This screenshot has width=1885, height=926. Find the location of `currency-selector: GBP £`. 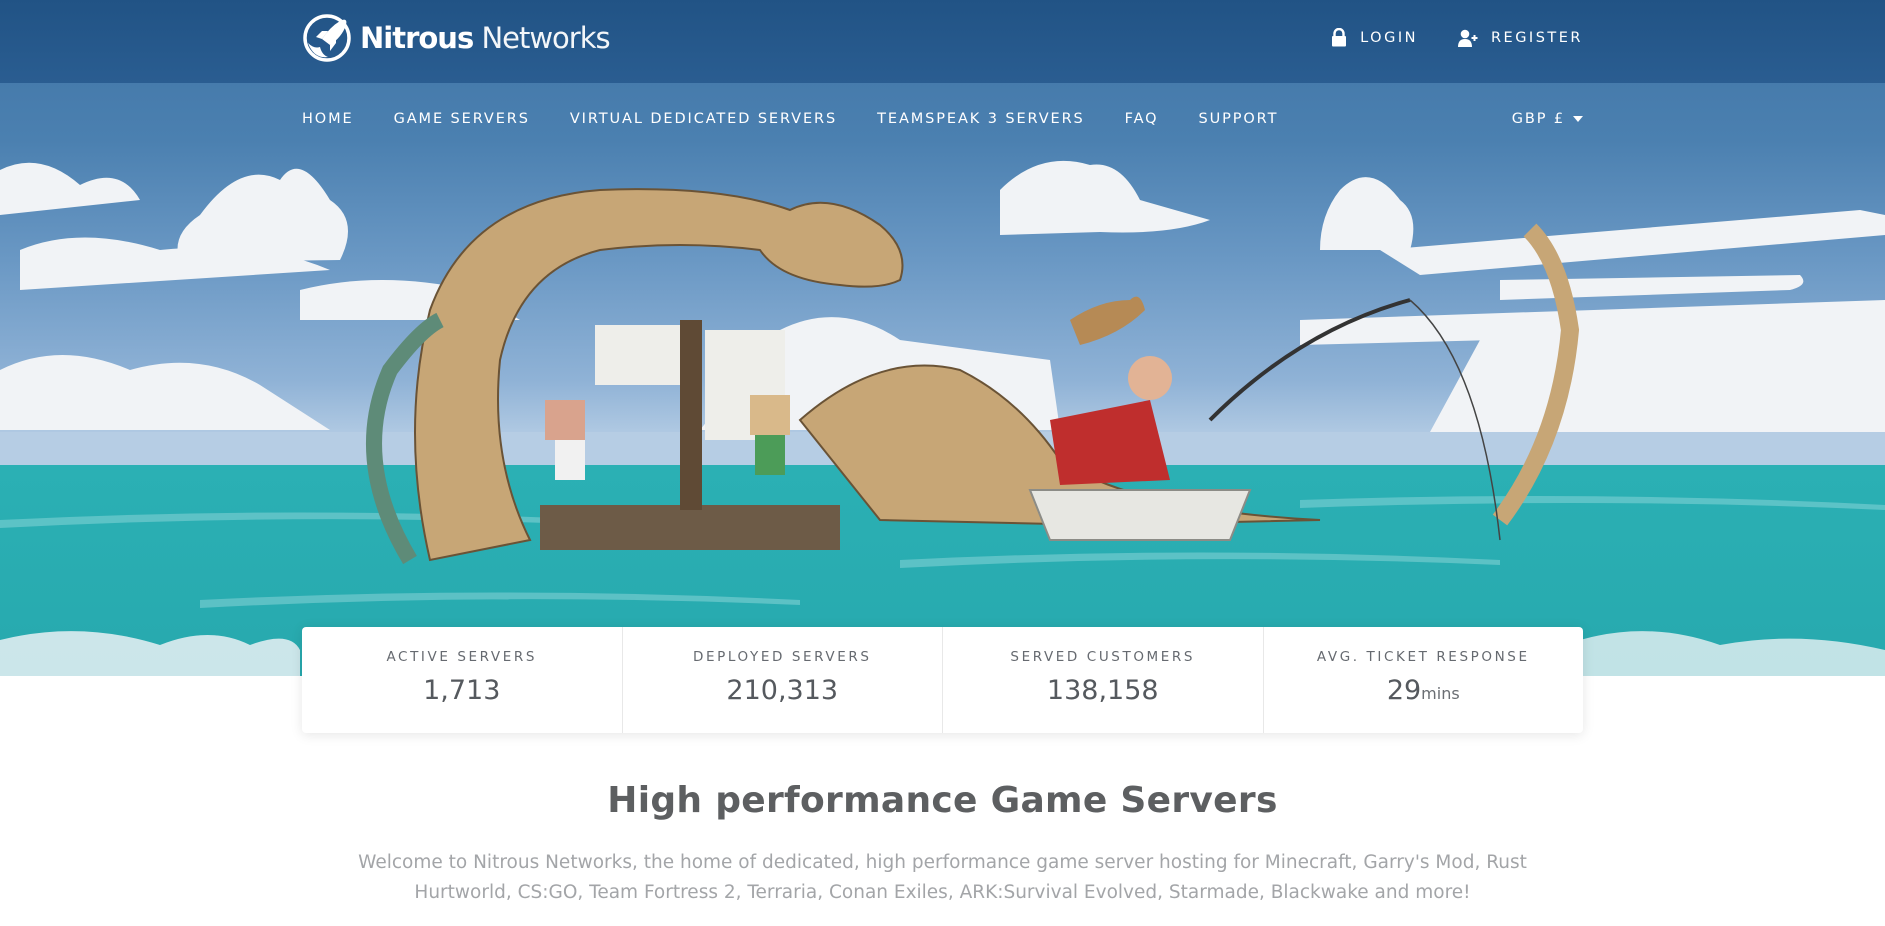

currency-selector: GBP £ is located at coordinates (1547, 119).